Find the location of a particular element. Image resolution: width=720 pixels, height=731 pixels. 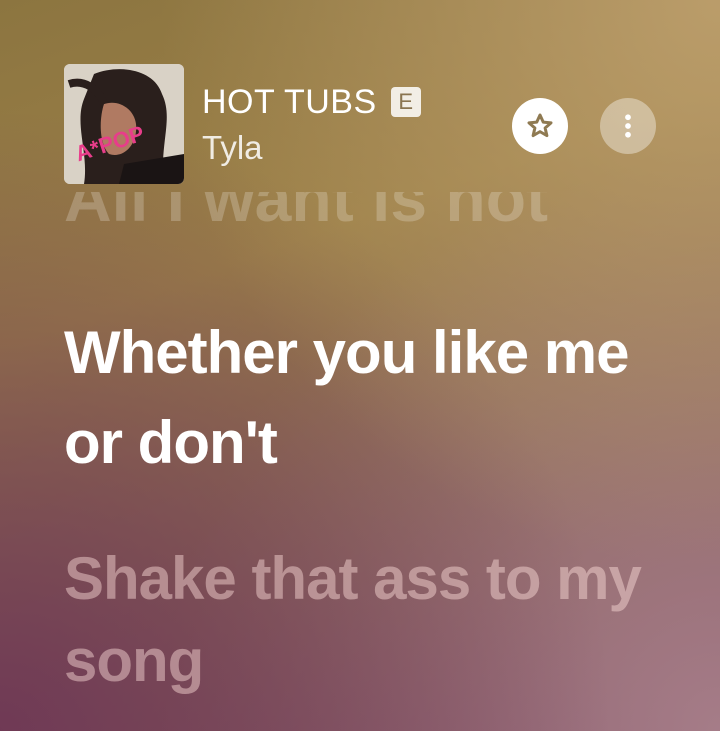

track-info: HOT TUBS E Tyla is located at coordinates (311, 125).